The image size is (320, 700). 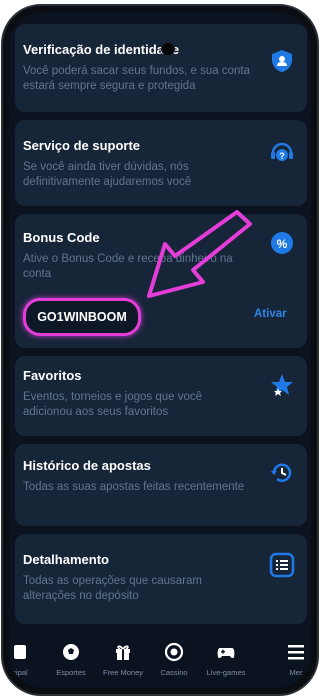 I want to click on menu-icon, so click(x=296, y=652).